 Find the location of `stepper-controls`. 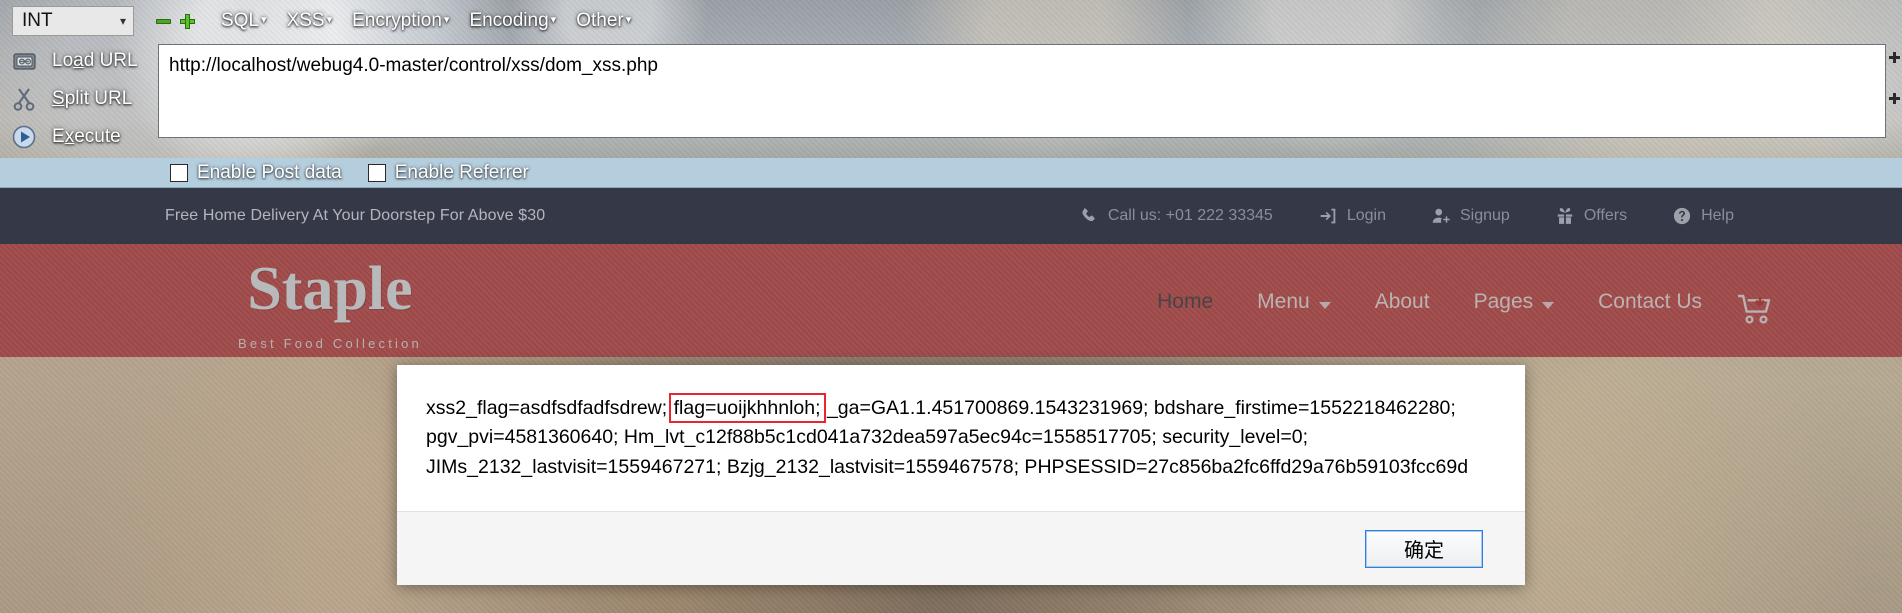

stepper-controls is located at coordinates (175, 21).